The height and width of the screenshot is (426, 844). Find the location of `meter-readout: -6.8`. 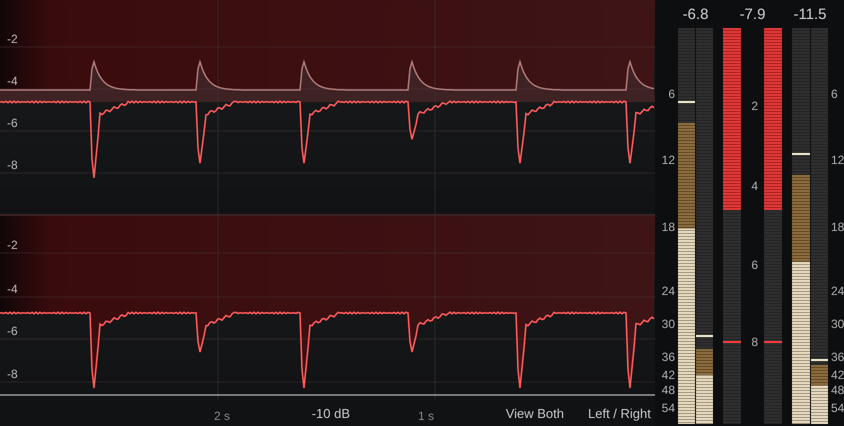

meter-readout: -6.8 is located at coordinates (695, 14).